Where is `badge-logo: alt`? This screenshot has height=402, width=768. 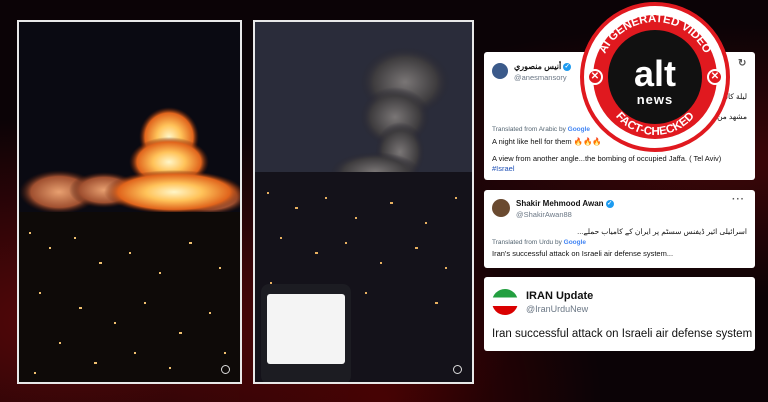
badge-logo: alt is located at coordinates (655, 73).